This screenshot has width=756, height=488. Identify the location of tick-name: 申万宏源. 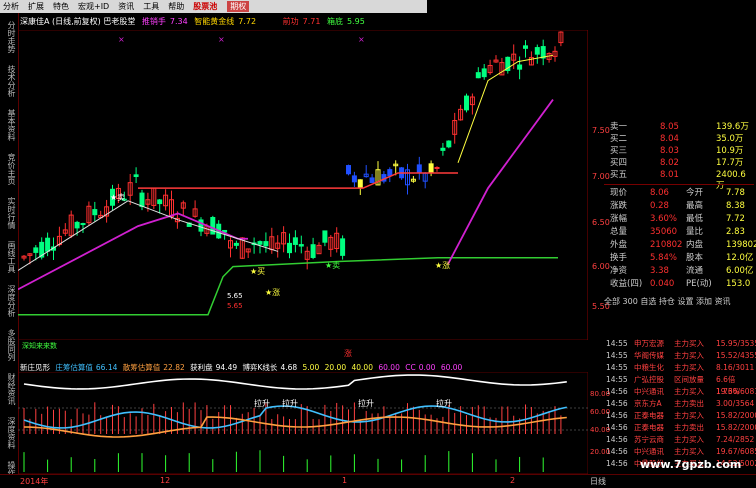
(649, 343).